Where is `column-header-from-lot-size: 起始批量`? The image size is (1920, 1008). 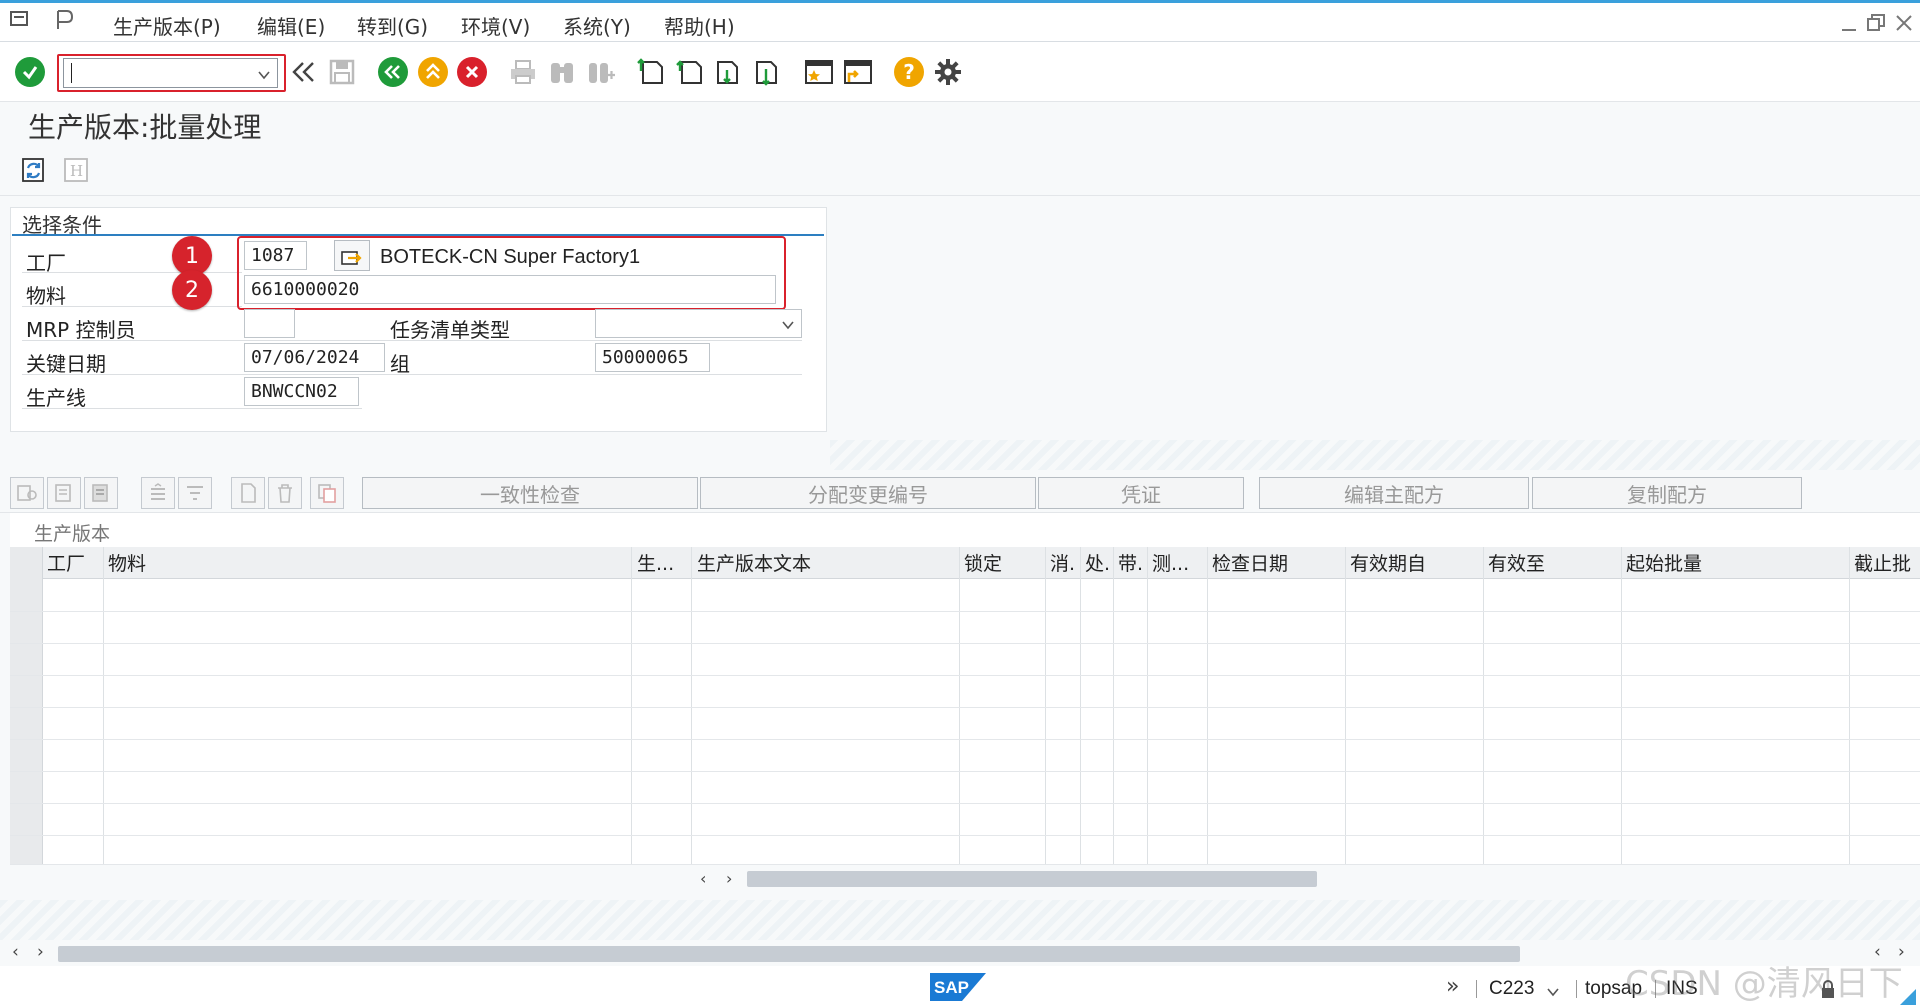 column-header-from-lot-size: 起始批量 is located at coordinates (1664, 564).